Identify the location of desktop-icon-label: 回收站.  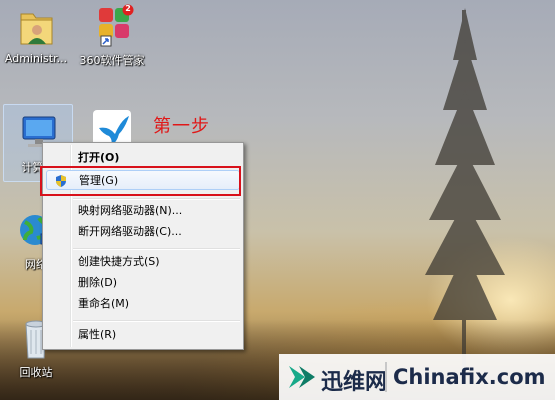
(36, 372).